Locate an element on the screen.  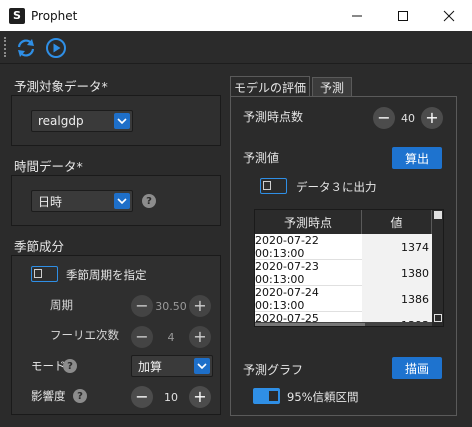
fourier-order-stepper: − 4 + is located at coordinates (171, 337).